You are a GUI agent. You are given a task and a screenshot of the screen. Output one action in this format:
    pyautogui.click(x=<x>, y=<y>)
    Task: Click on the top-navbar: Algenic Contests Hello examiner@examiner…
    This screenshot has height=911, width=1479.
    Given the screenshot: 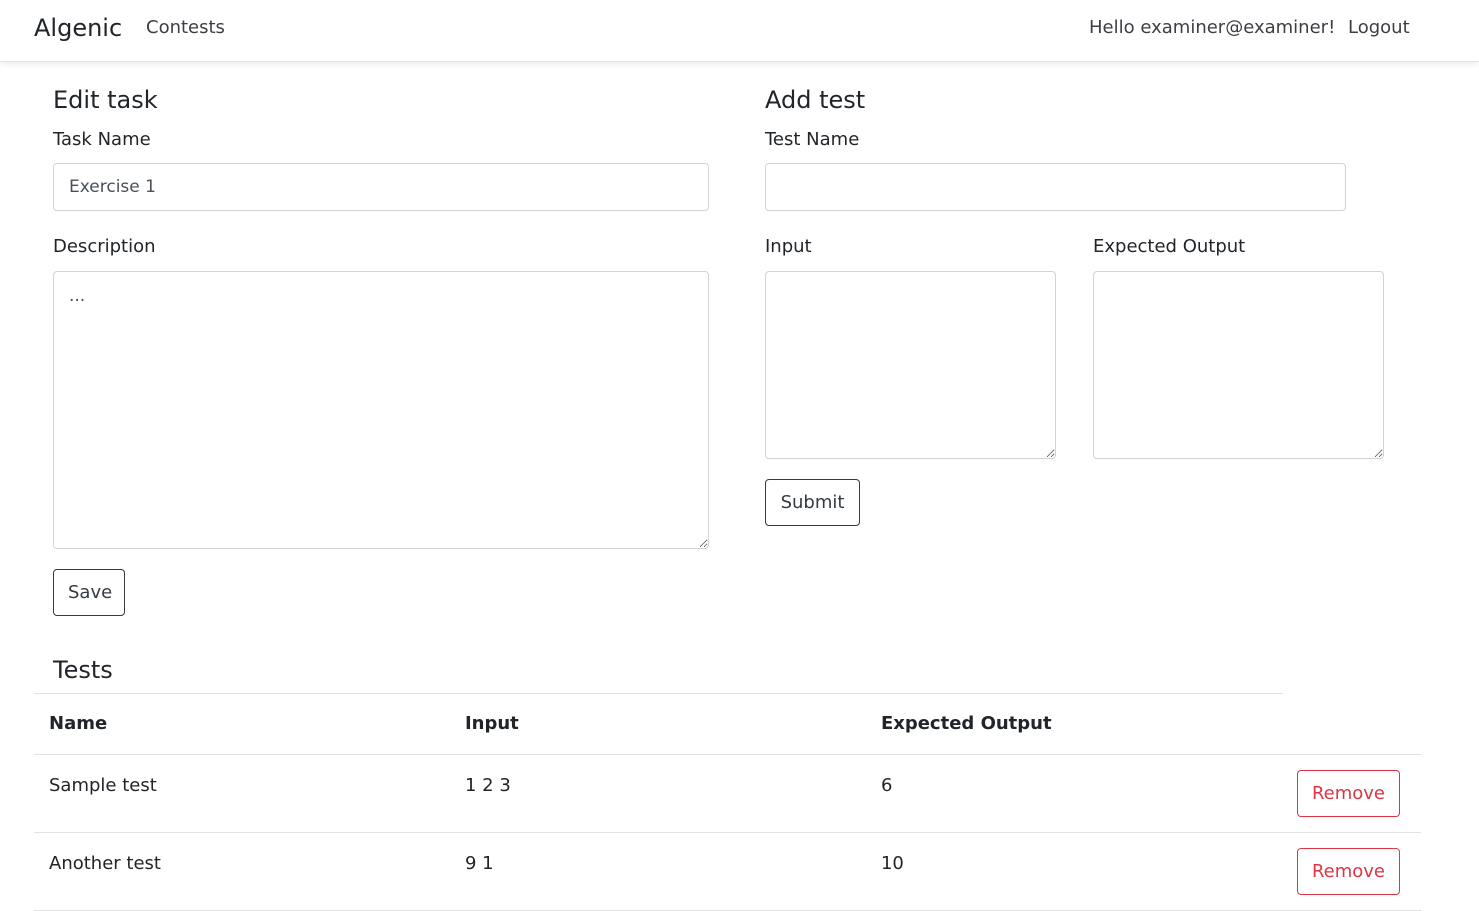 What is the action you would take?
    pyautogui.click(x=739, y=31)
    